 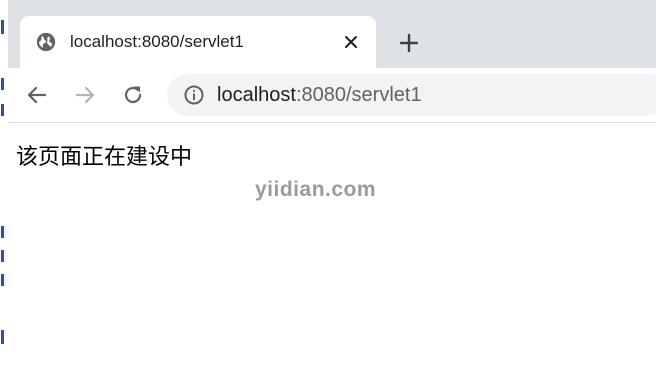 I want to click on reload-icon, so click(x=133, y=95).